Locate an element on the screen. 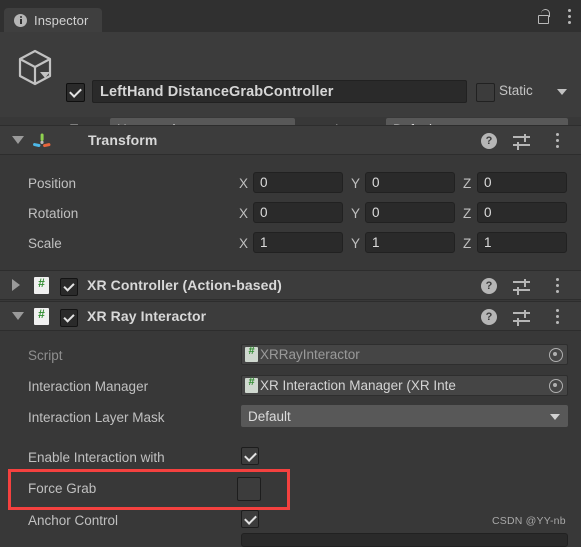 The height and width of the screenshot is (547, 581). enable-interaction-checkbox is located at coordinates (250, 456).